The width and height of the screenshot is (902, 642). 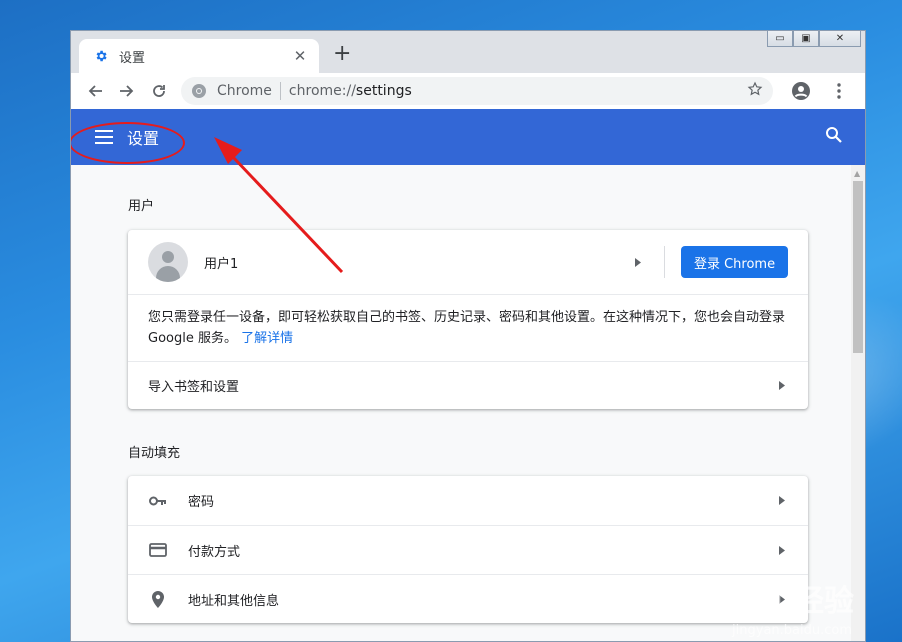 What do you see at coordinates (199, 91) in the screenshot?
I see `chrome-logo-icon` at bounding box center [199, 91].